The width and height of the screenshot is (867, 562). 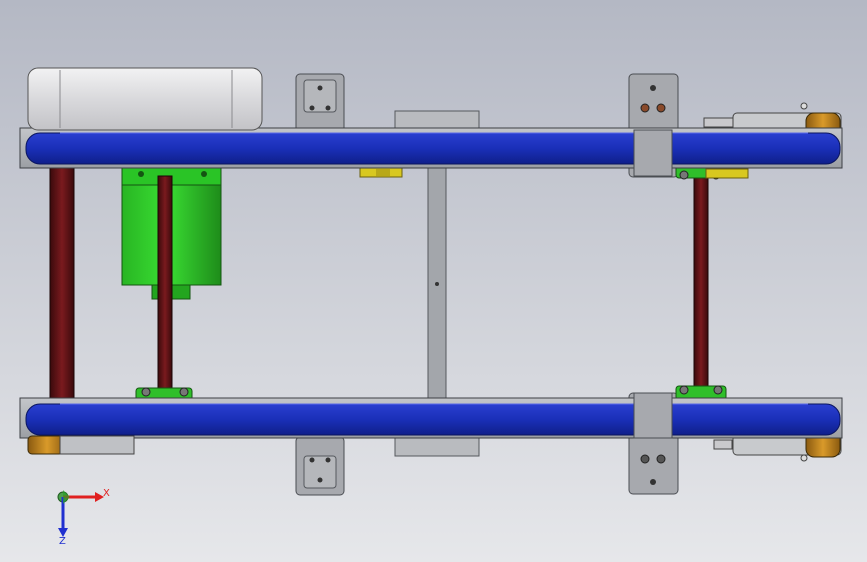 I want to click on shaft-motor, so click(x=165, y=287).